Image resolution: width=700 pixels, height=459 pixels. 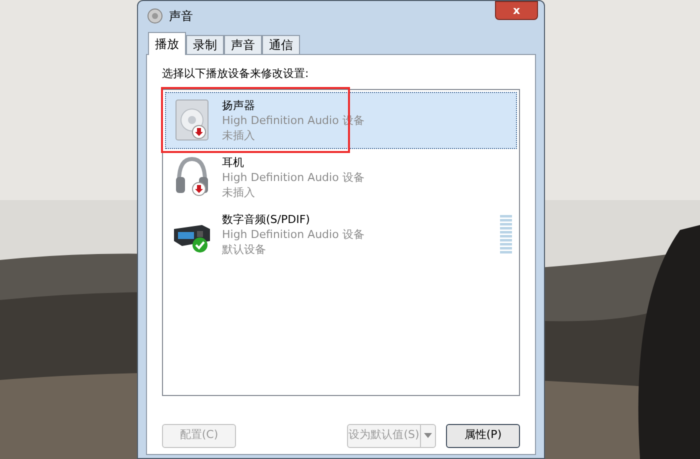 What do you see at coordinates (428, 435) in the screenshot?
I see `caret-icon` at bounding box center [428, 435].